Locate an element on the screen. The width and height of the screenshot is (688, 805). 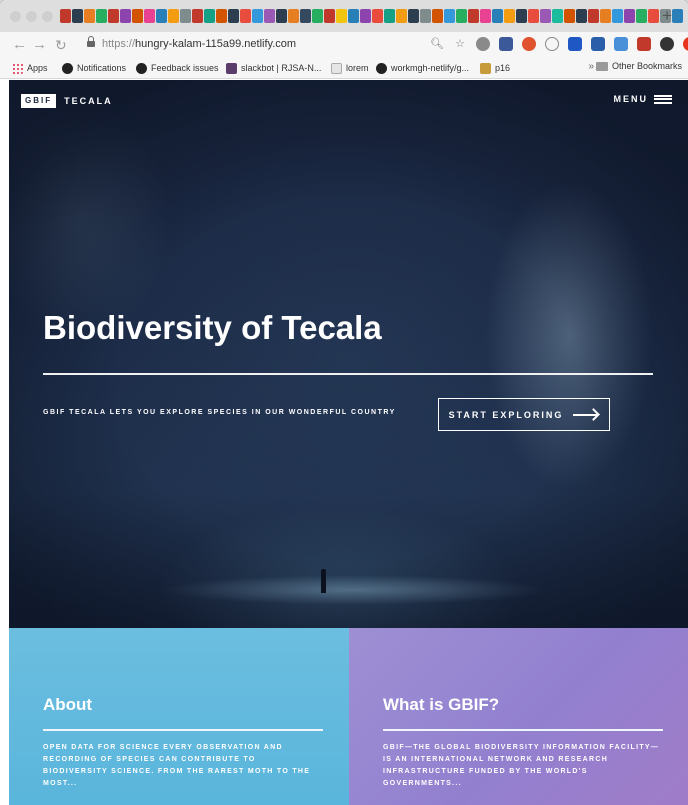
about-divider is located at coordinates (183, 730).